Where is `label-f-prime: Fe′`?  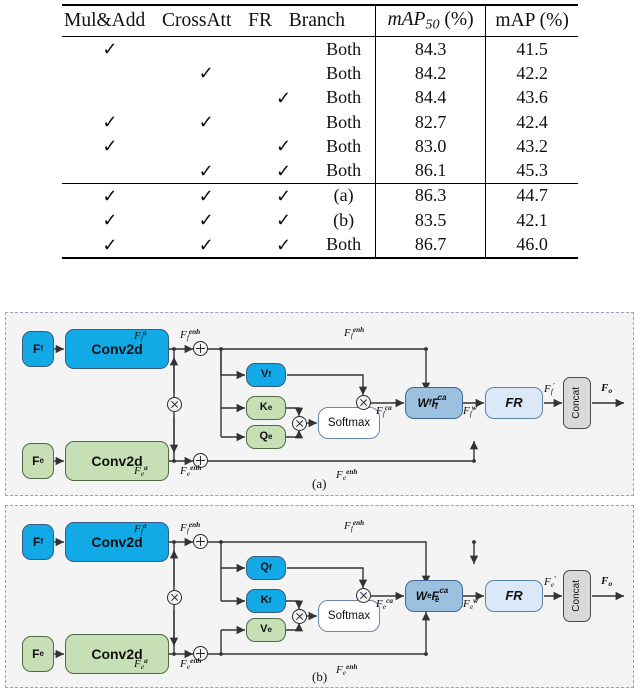
label-f-prime: Fe′ is located at coordinates (550, 582).